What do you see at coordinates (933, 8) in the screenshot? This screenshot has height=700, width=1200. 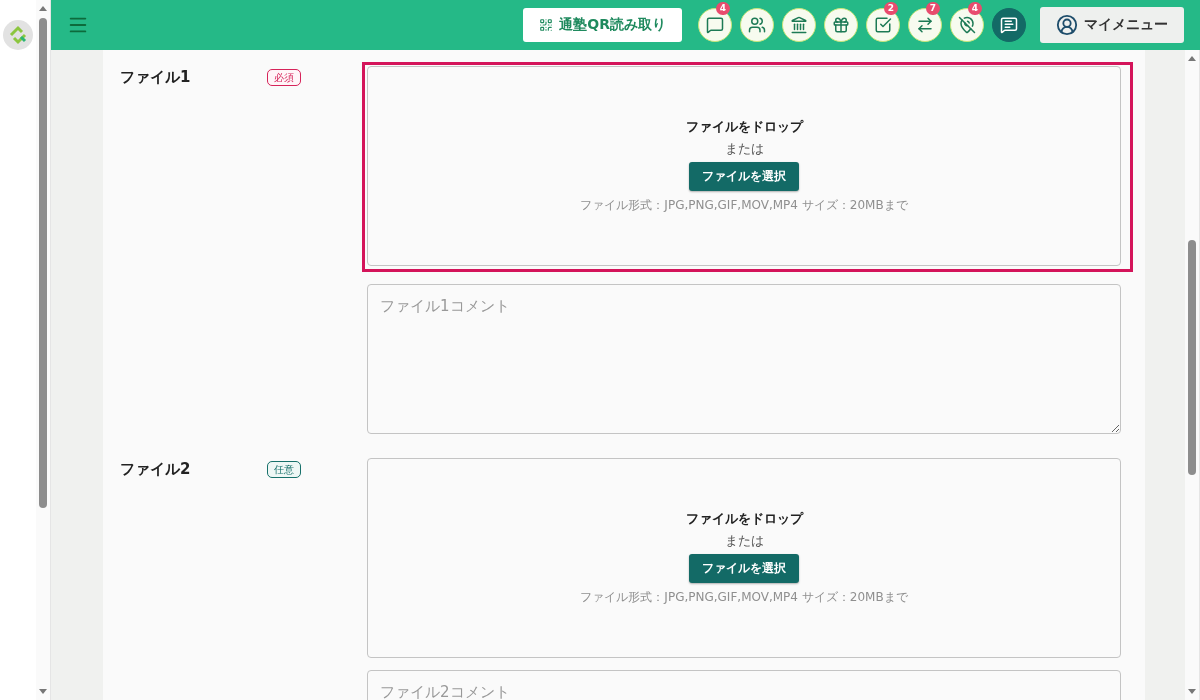 I see `count-badge: 7` at bounding box center [933, 8].